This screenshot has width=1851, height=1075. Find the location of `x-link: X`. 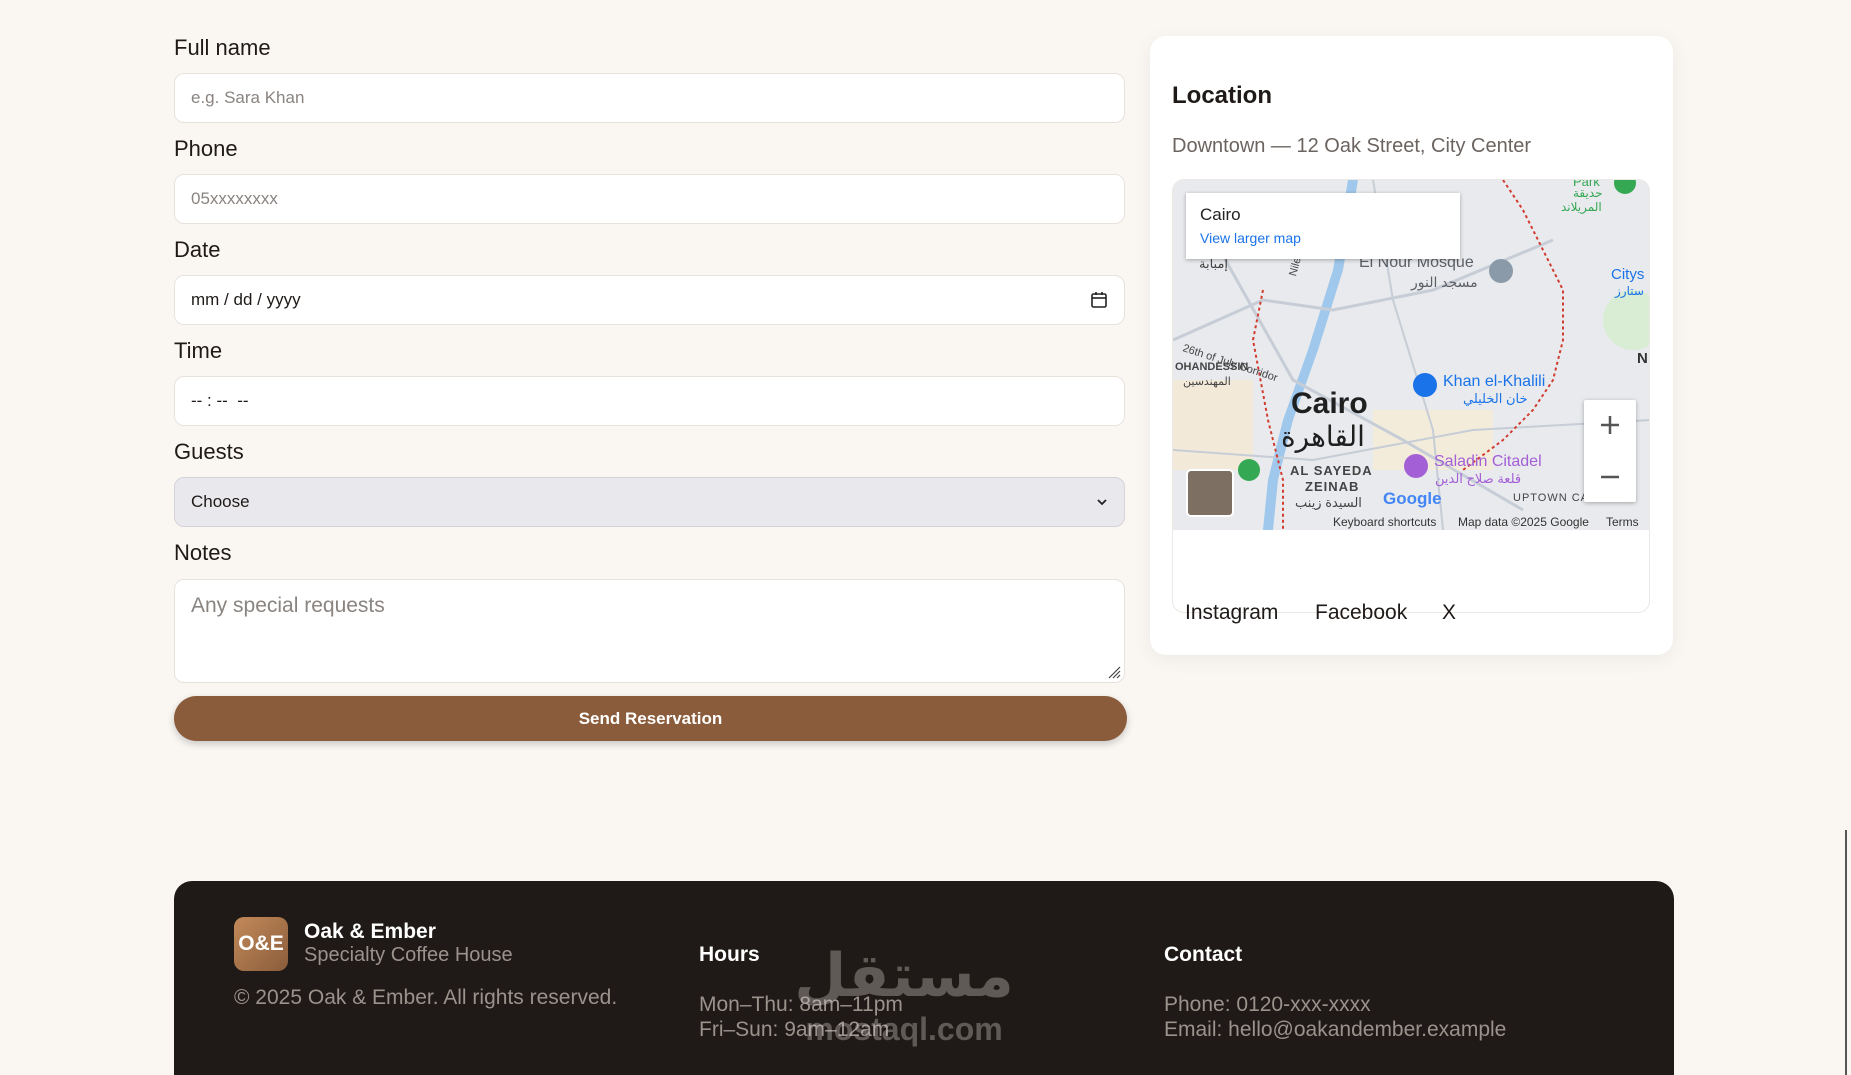

x-link: X is located at coordinates (1449, 613).